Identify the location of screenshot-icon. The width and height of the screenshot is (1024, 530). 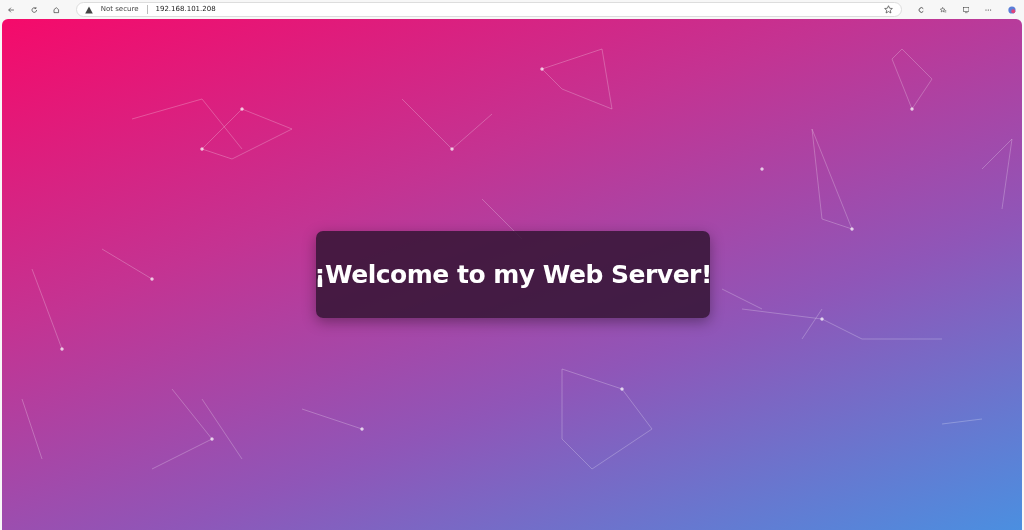
(966, 9).